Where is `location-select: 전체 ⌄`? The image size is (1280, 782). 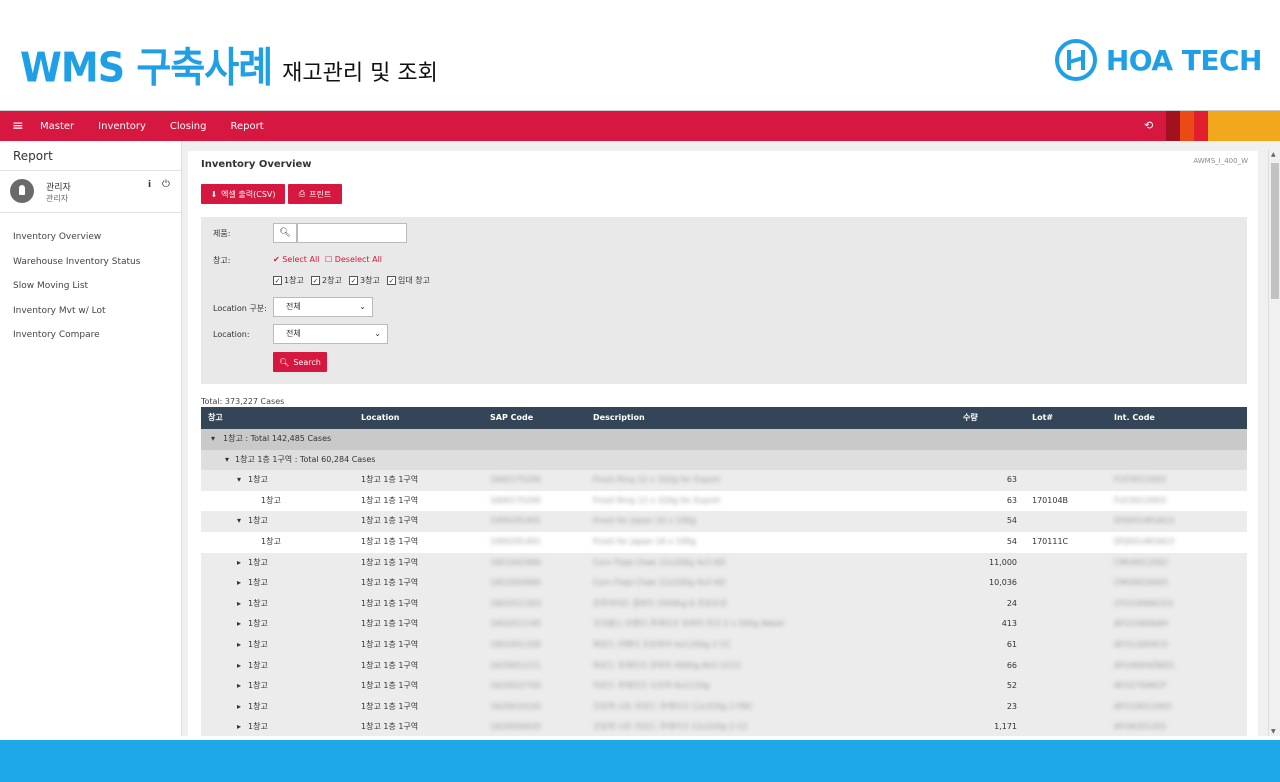
location-select: 전체 ⌄ is located at coordinates (330, 334).